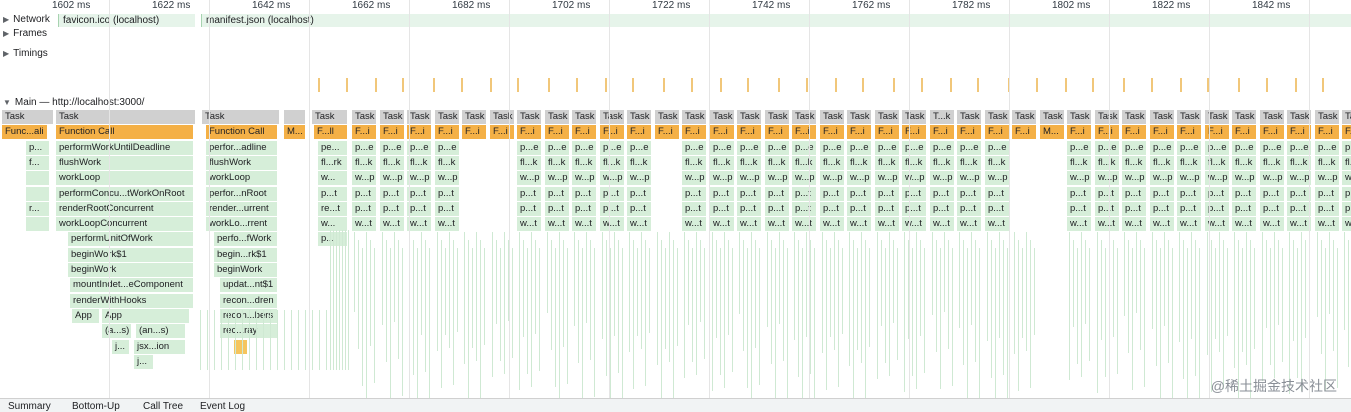  What do you see at coordinates (242, 162) in the screenshot?
I see `call-frame: flushWork` at bounding box center [242, 162].